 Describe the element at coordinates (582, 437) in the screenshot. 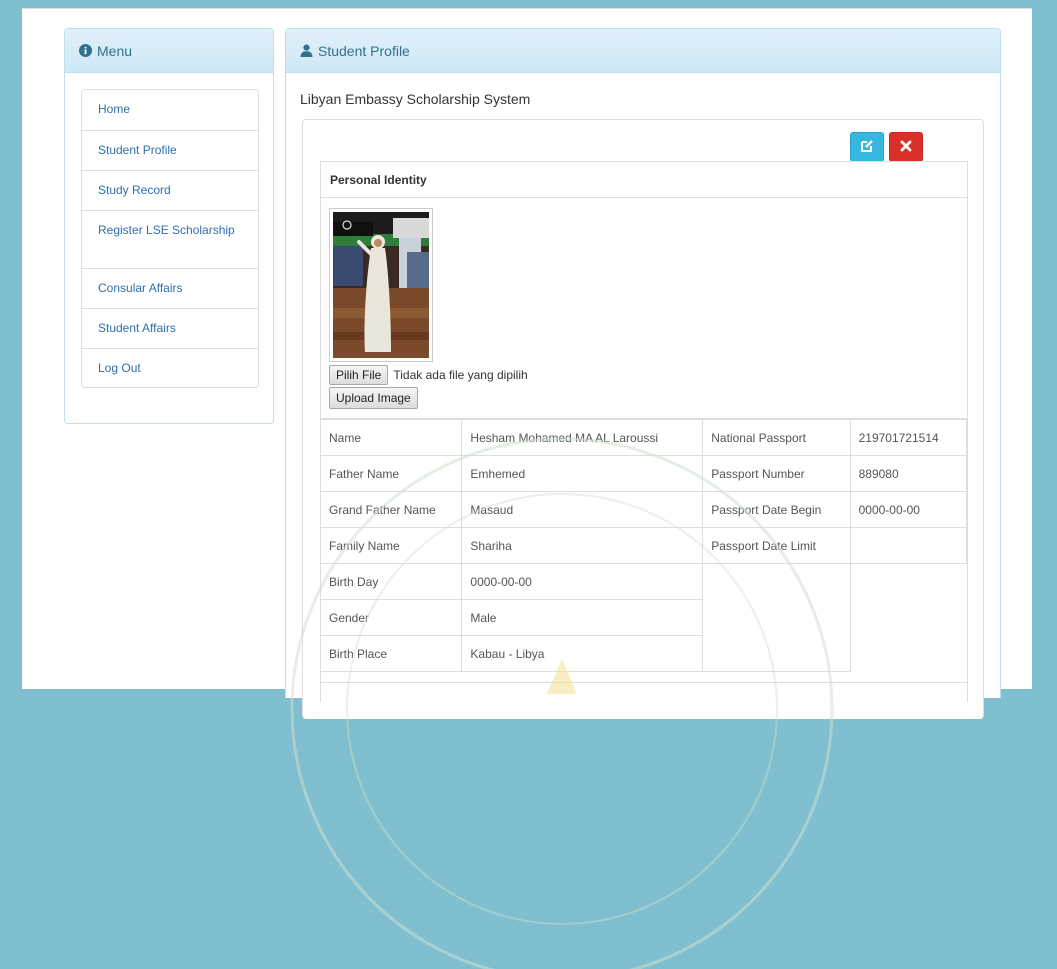

I see `row-value: Hesham Mohamed MA AL Laroussi` at that location.